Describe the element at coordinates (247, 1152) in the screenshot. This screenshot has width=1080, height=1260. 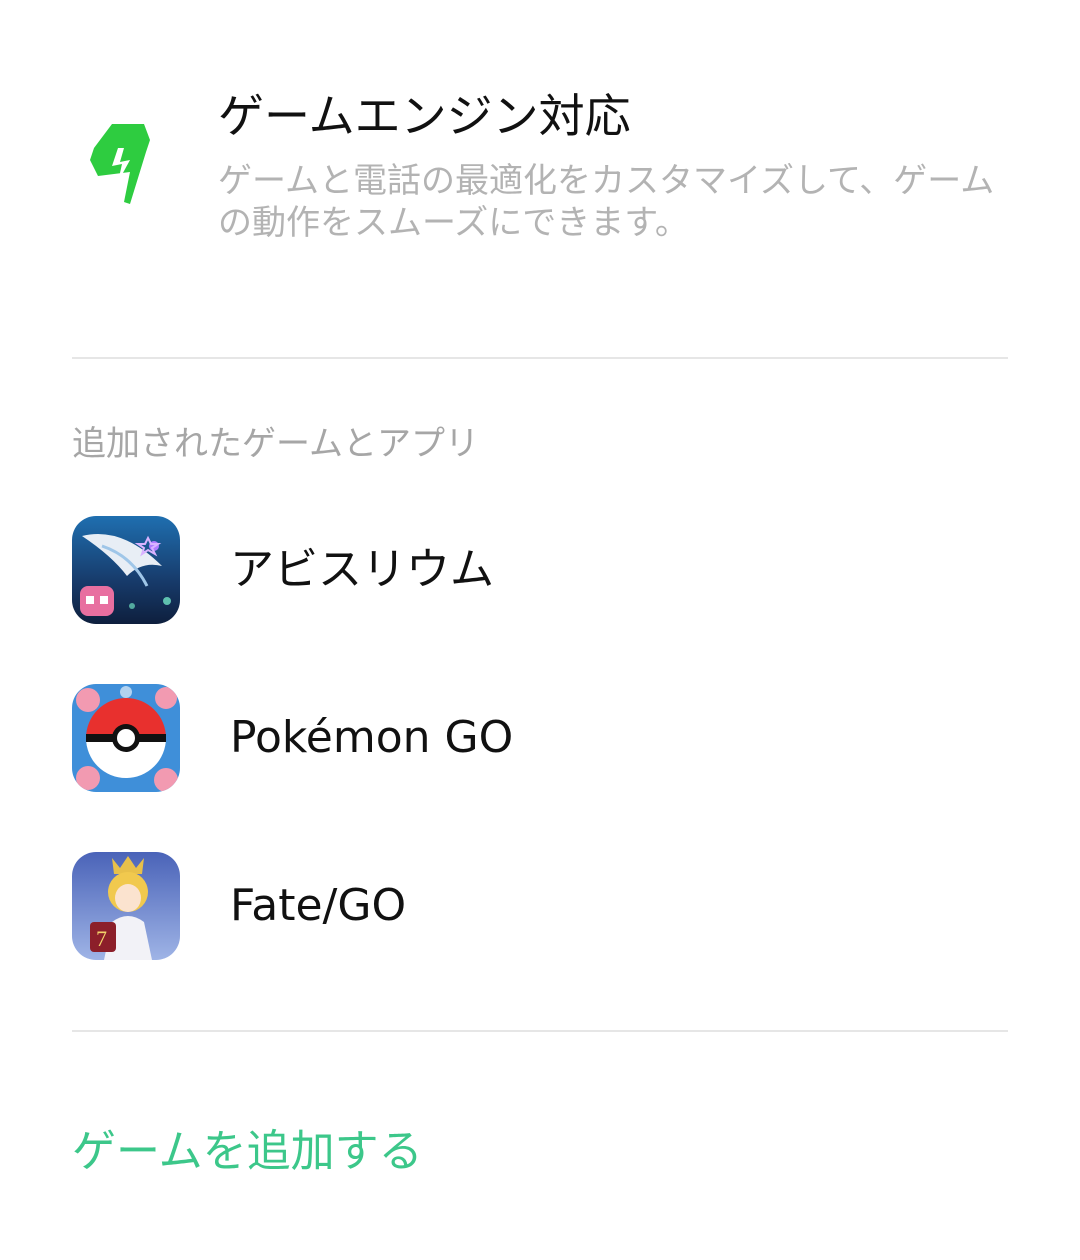
I see `add-game-button: ゲームを追加する` at that location.